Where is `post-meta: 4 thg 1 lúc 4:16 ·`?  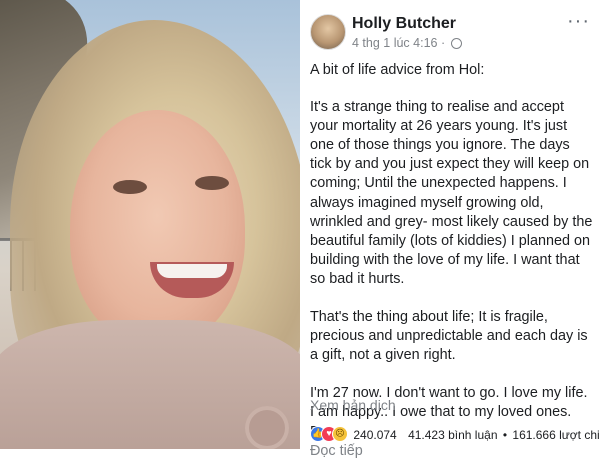 post-meta: 4 thg 1 lúc 4:16 · is located at coordinates (407, 43).